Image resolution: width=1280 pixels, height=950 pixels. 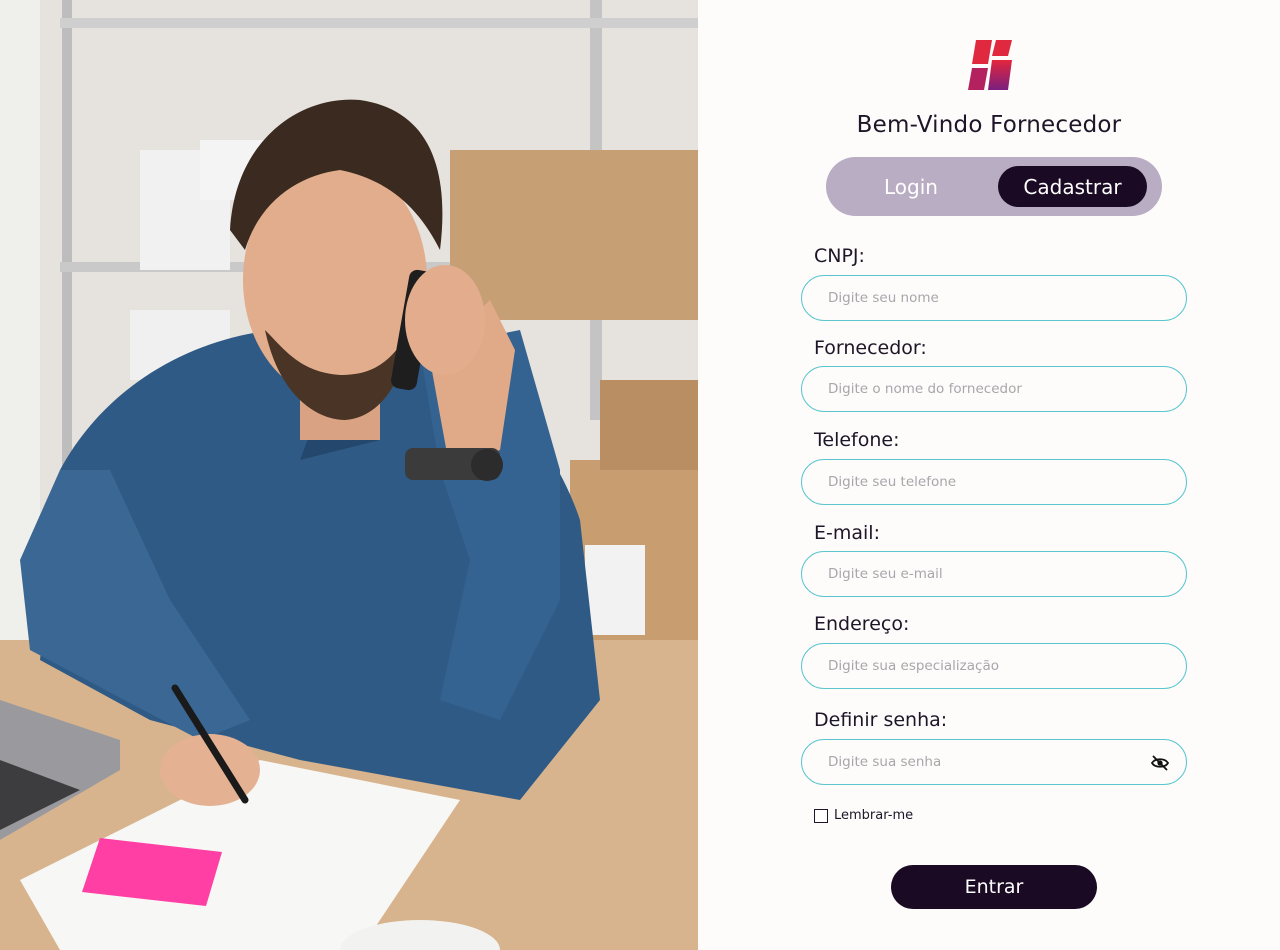 What do you see at coordinates (821, 815) in the screenshot?
I see `remember-me-checkbox` at bounding box center [821, 815].